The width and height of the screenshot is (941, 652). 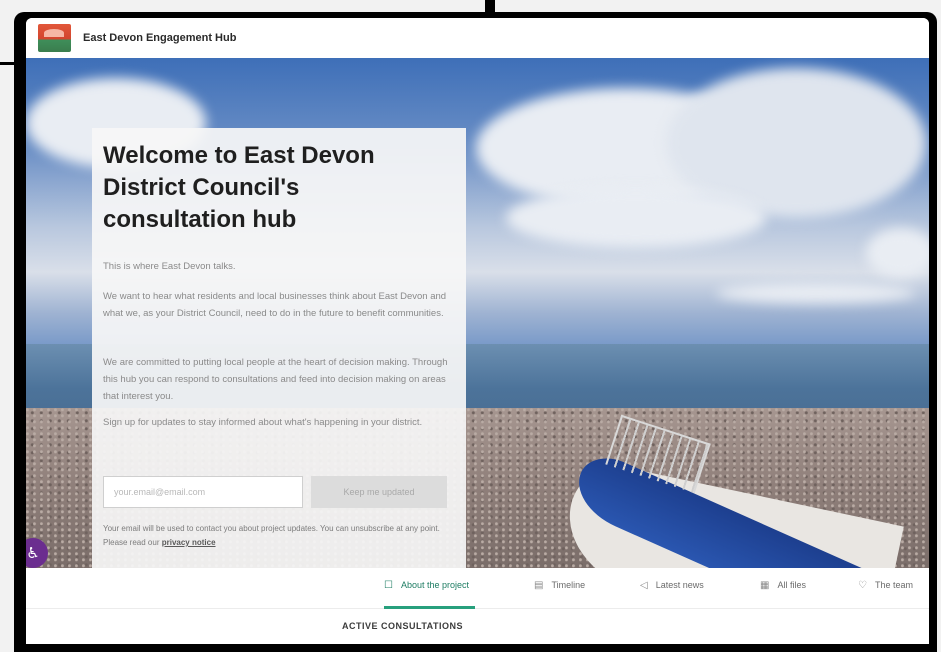 What do you see at coordinates (893, 585) in the screenshot?
I see `tab-label: The team` at bounding box center [893, 585].